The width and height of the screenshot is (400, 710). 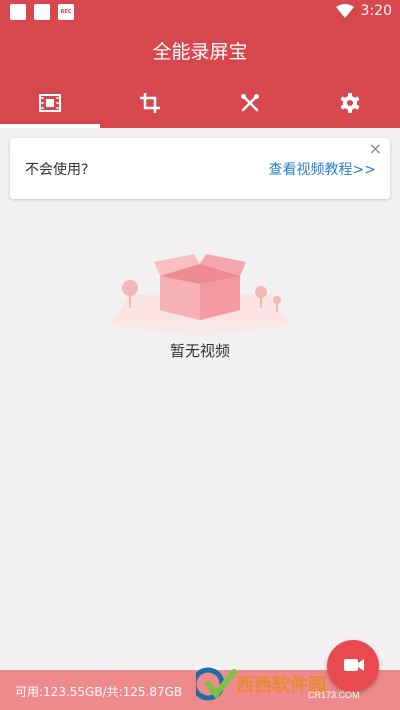 I want to click on tools-icon, so click(x=250, y=103).